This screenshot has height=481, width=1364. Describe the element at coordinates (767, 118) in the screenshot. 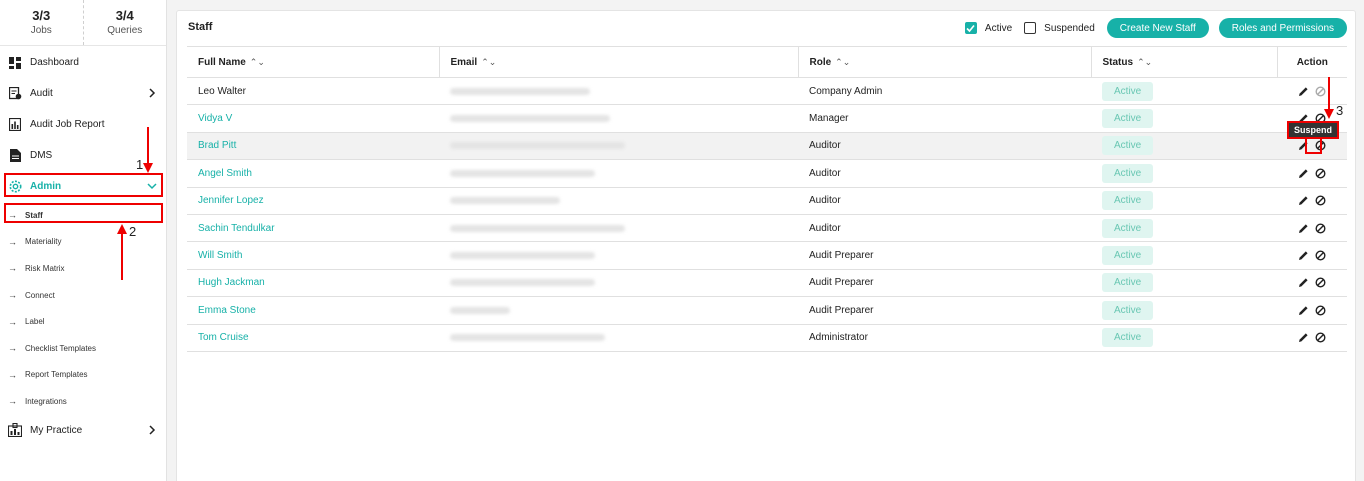

I see `table-row: Vidya V Manager Active` at that location.